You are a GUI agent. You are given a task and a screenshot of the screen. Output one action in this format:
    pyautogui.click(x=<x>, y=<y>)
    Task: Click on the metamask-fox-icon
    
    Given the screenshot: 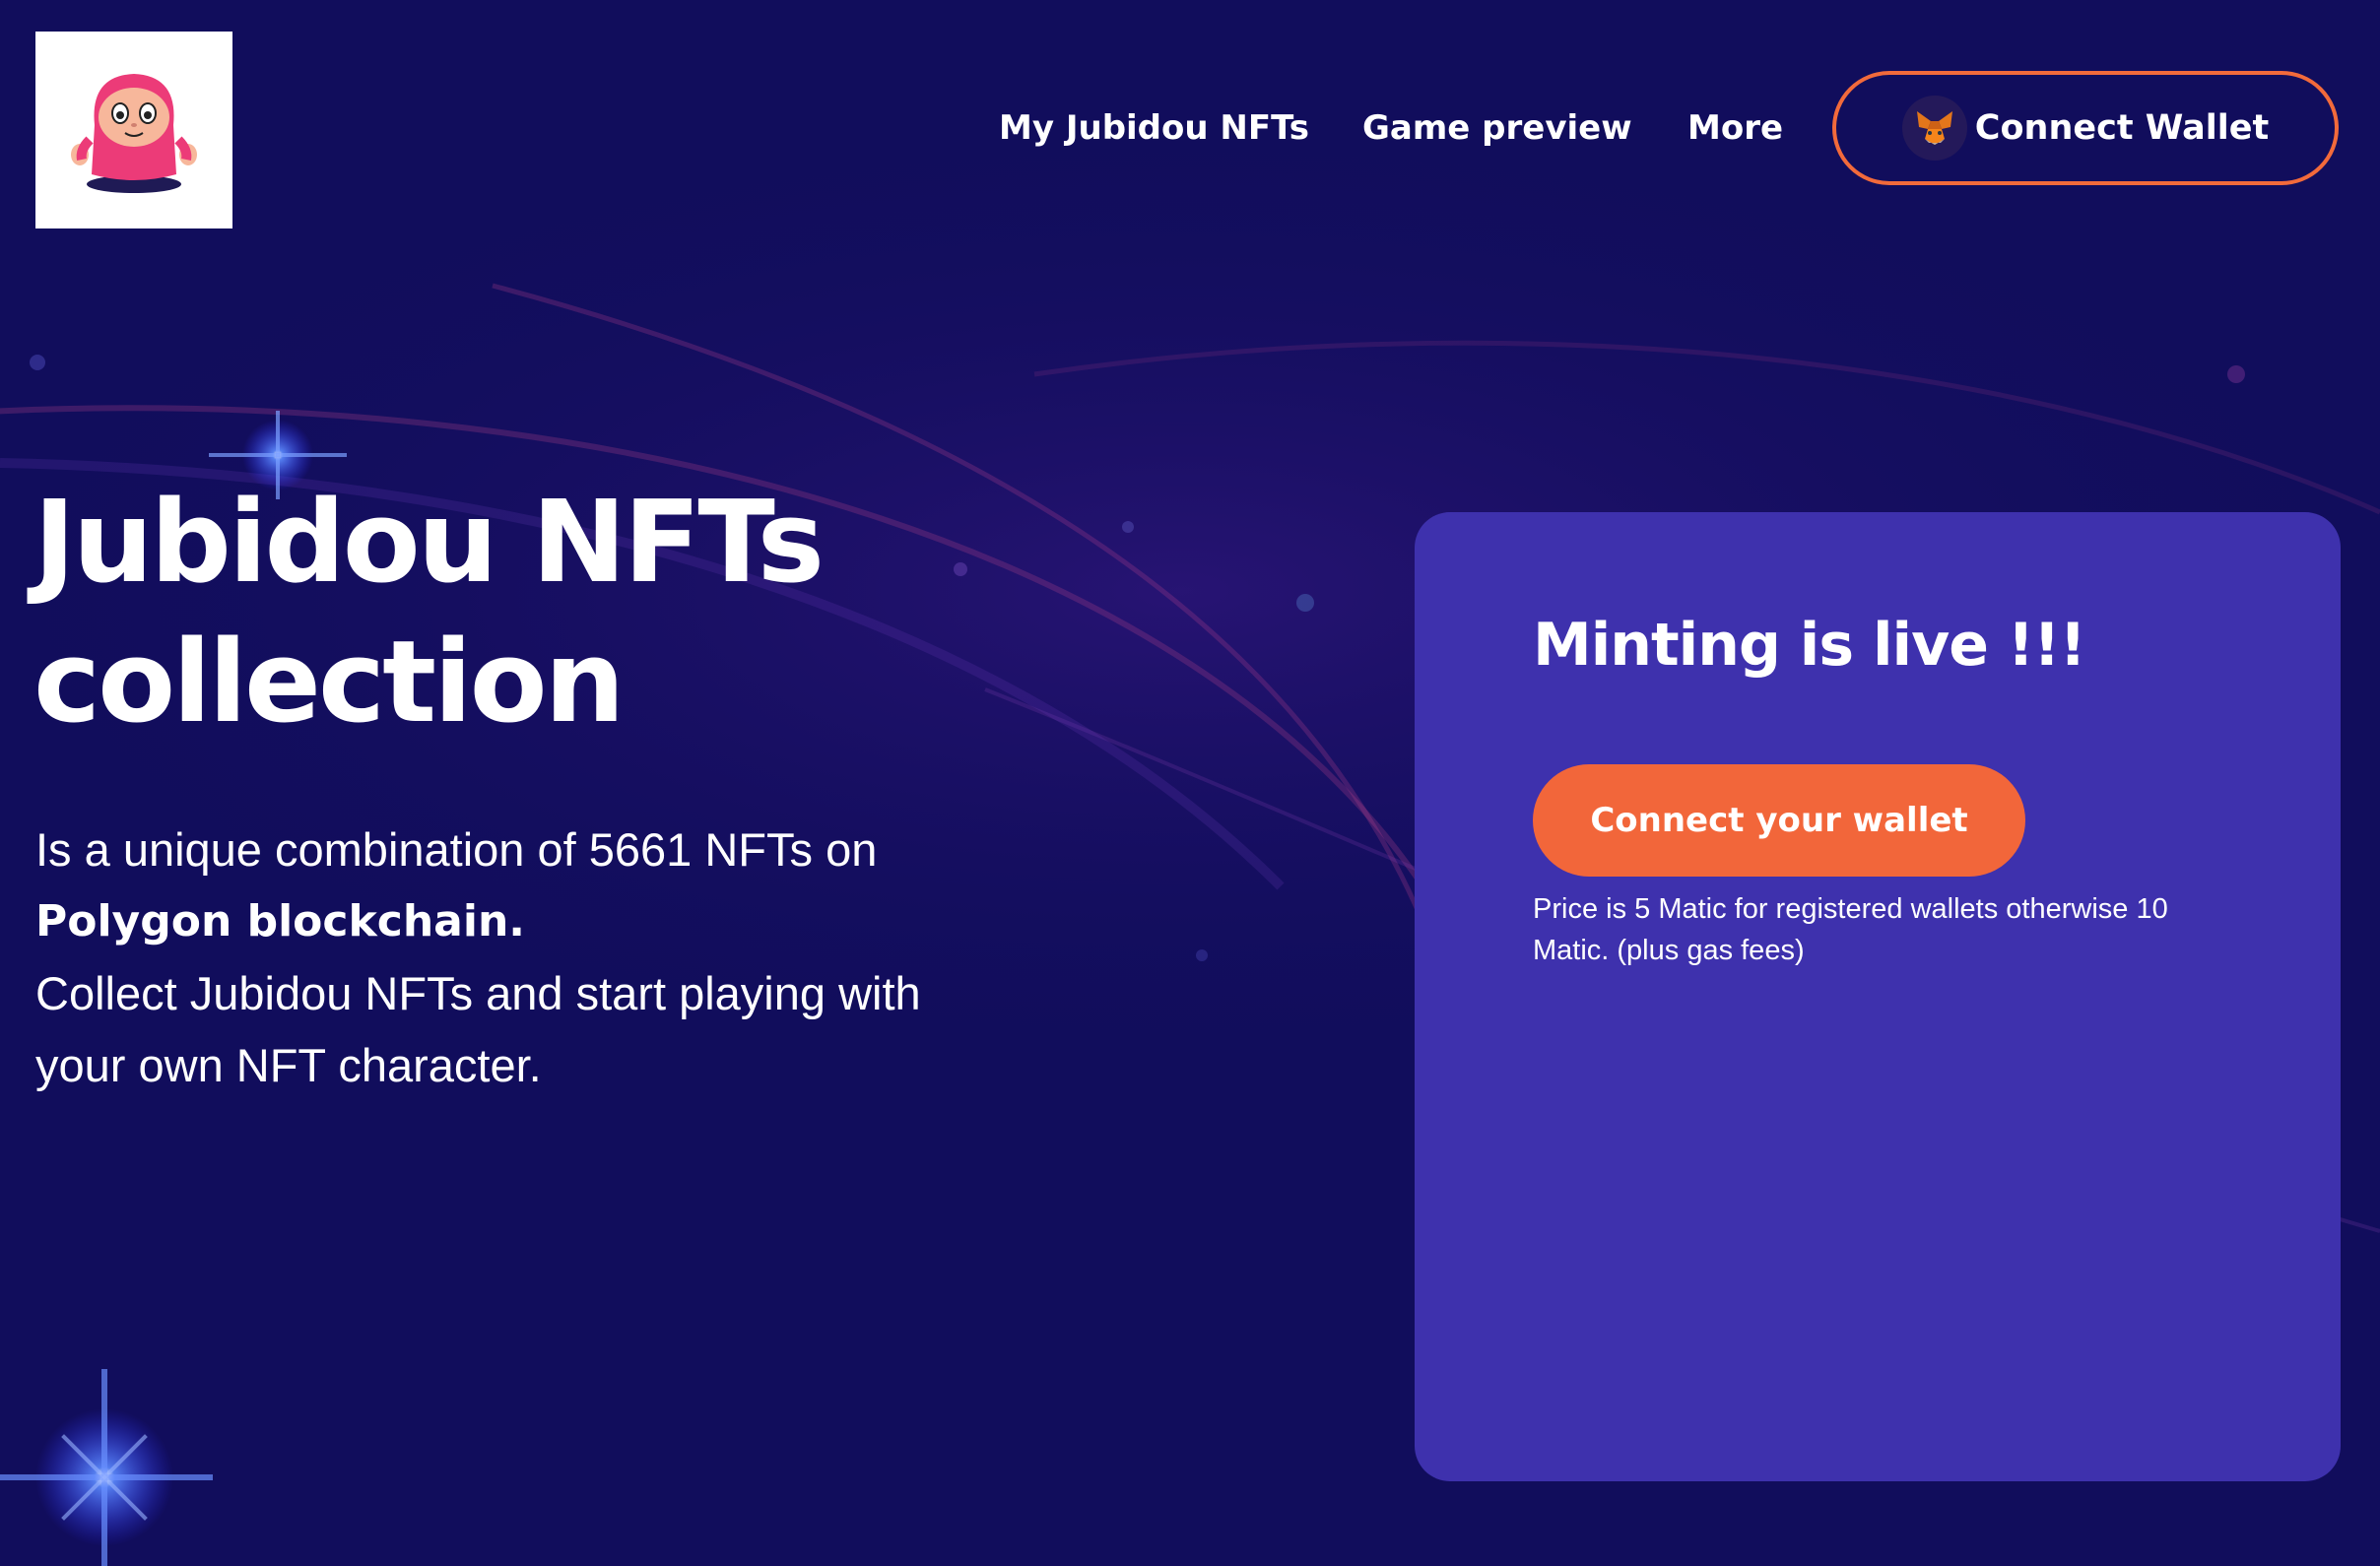 What is the action you would take?
    pyautogui.click(x=1934, y=128)
    